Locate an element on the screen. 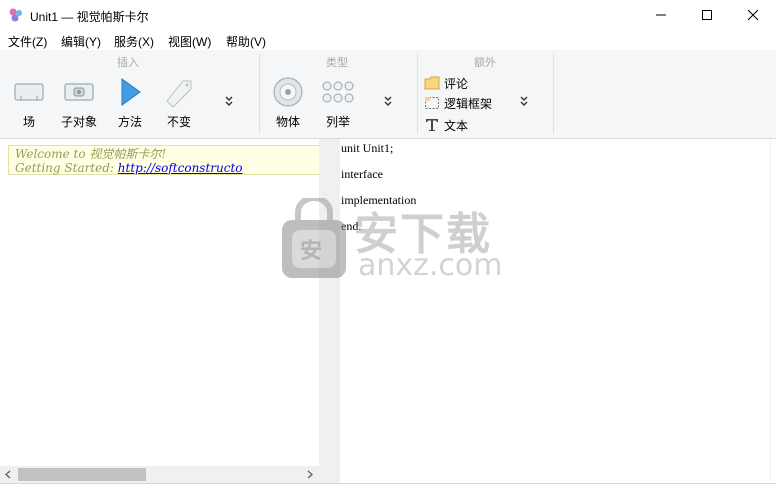  method-button: 方法 is located at coordinates (130, 103).